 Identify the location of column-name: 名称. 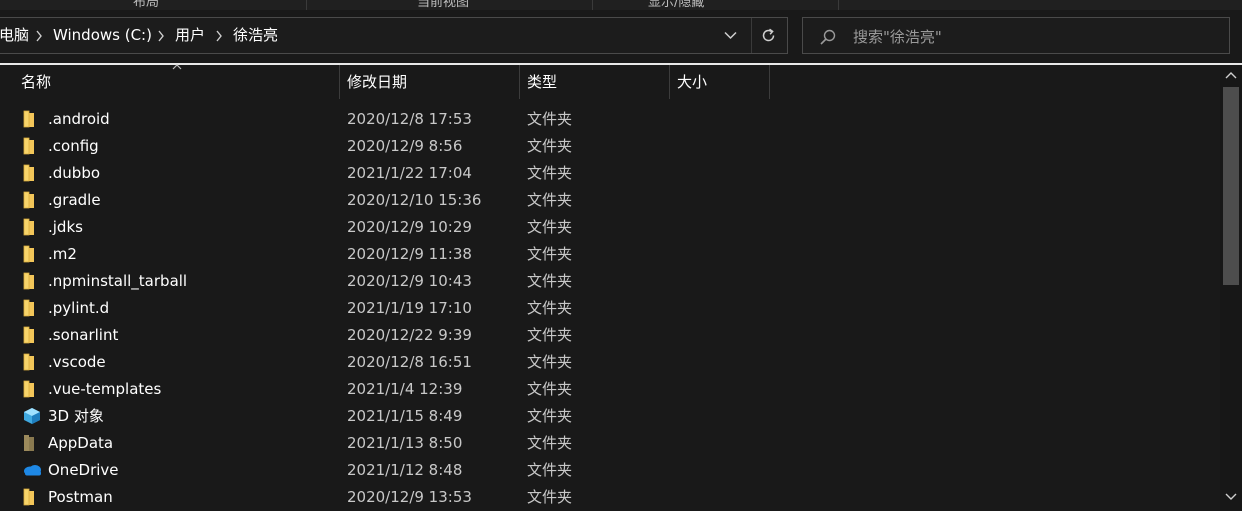
(176, 82).